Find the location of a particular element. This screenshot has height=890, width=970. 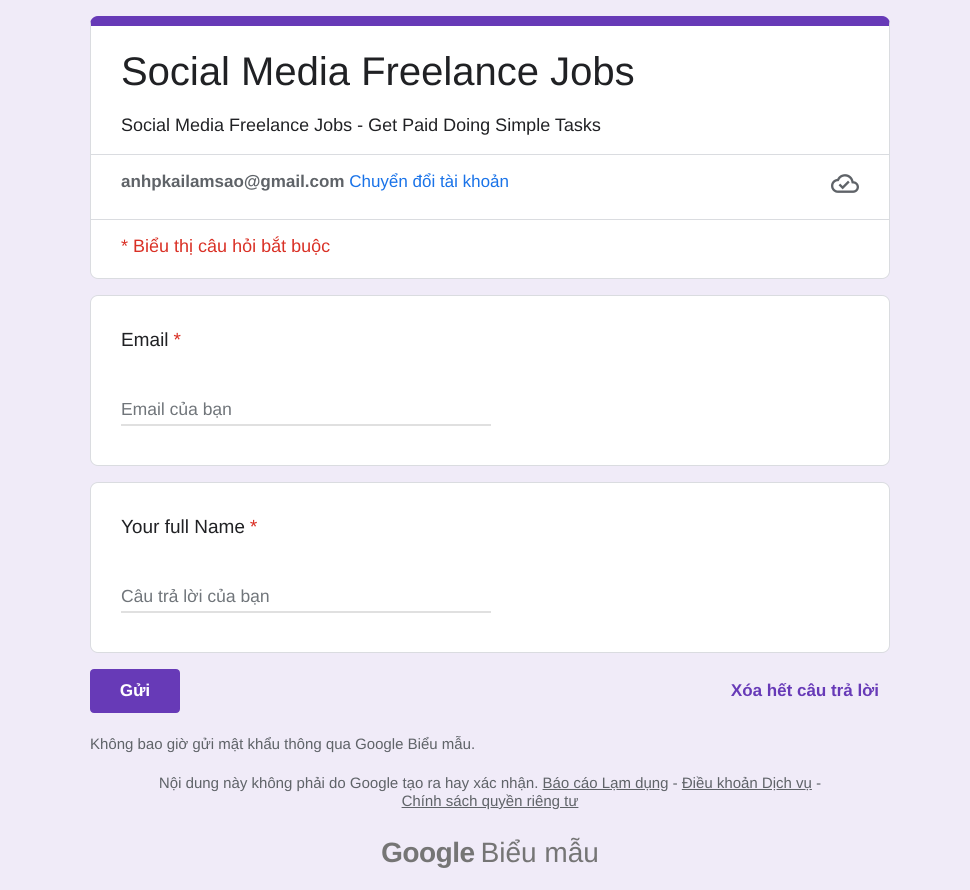

form-description: Social Media Freelance Jobs - Get Paid Doing Simple Tasks is located at coordinates (361, 125).